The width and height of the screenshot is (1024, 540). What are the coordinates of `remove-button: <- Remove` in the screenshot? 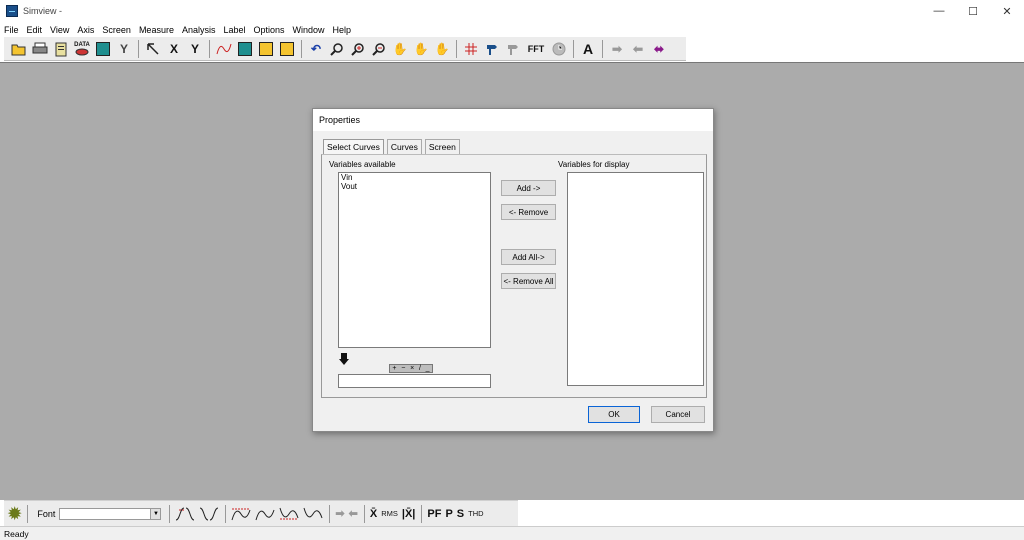 It's located at (528, 212).